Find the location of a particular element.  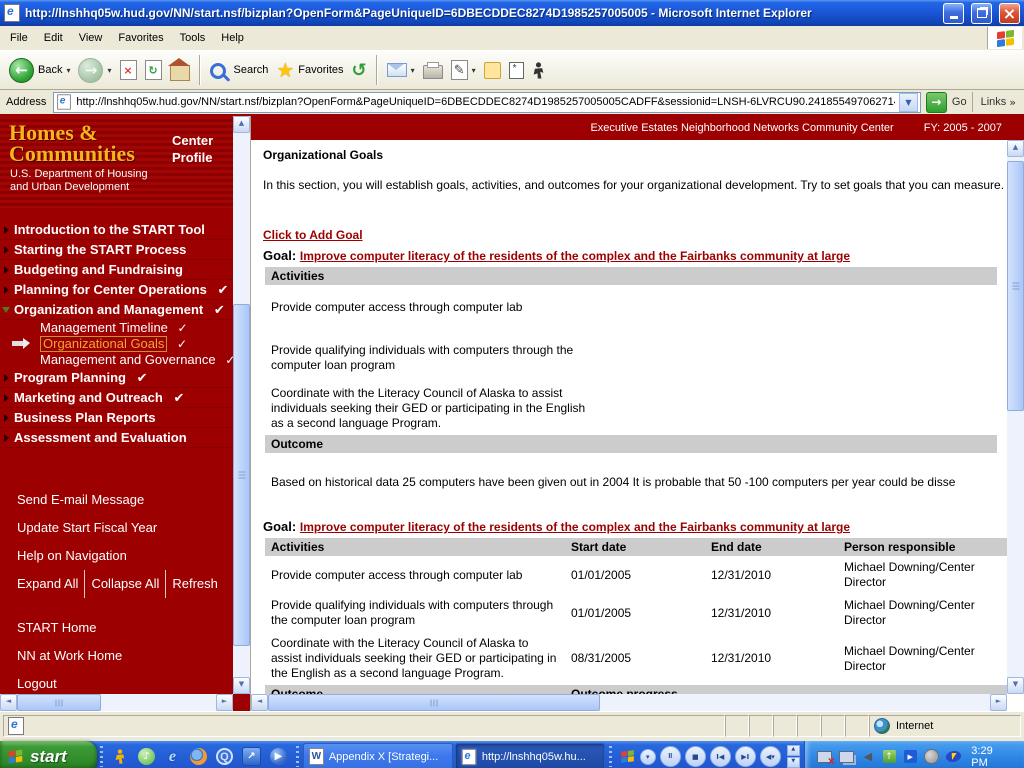

edit-dropdown-icon: ▾ is located at coordinates (474, 70).